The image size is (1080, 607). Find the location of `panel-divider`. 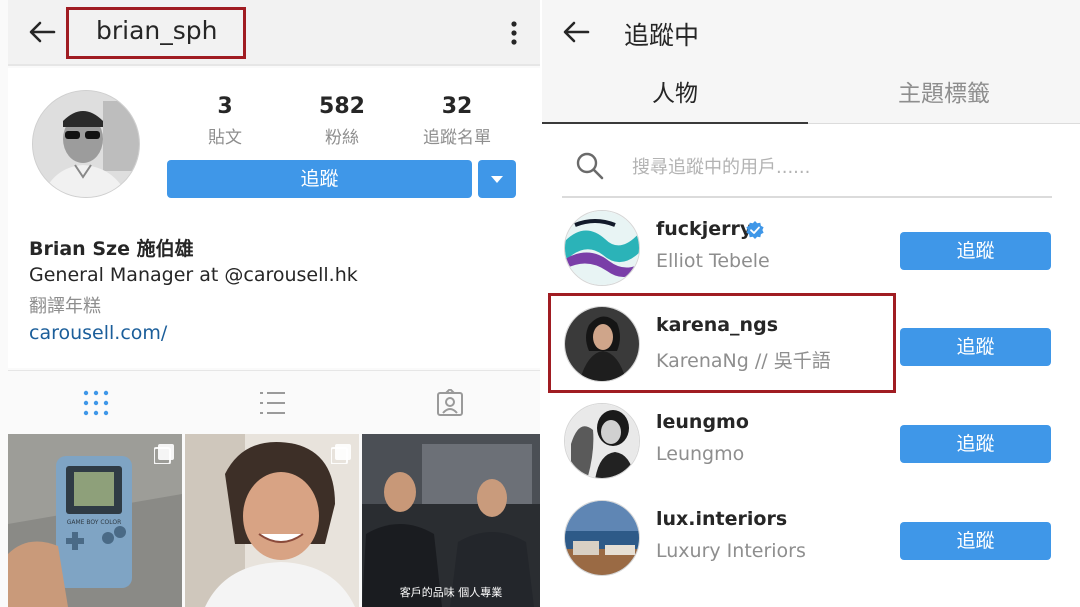

panel-divider is located at coordinates (541, 303).